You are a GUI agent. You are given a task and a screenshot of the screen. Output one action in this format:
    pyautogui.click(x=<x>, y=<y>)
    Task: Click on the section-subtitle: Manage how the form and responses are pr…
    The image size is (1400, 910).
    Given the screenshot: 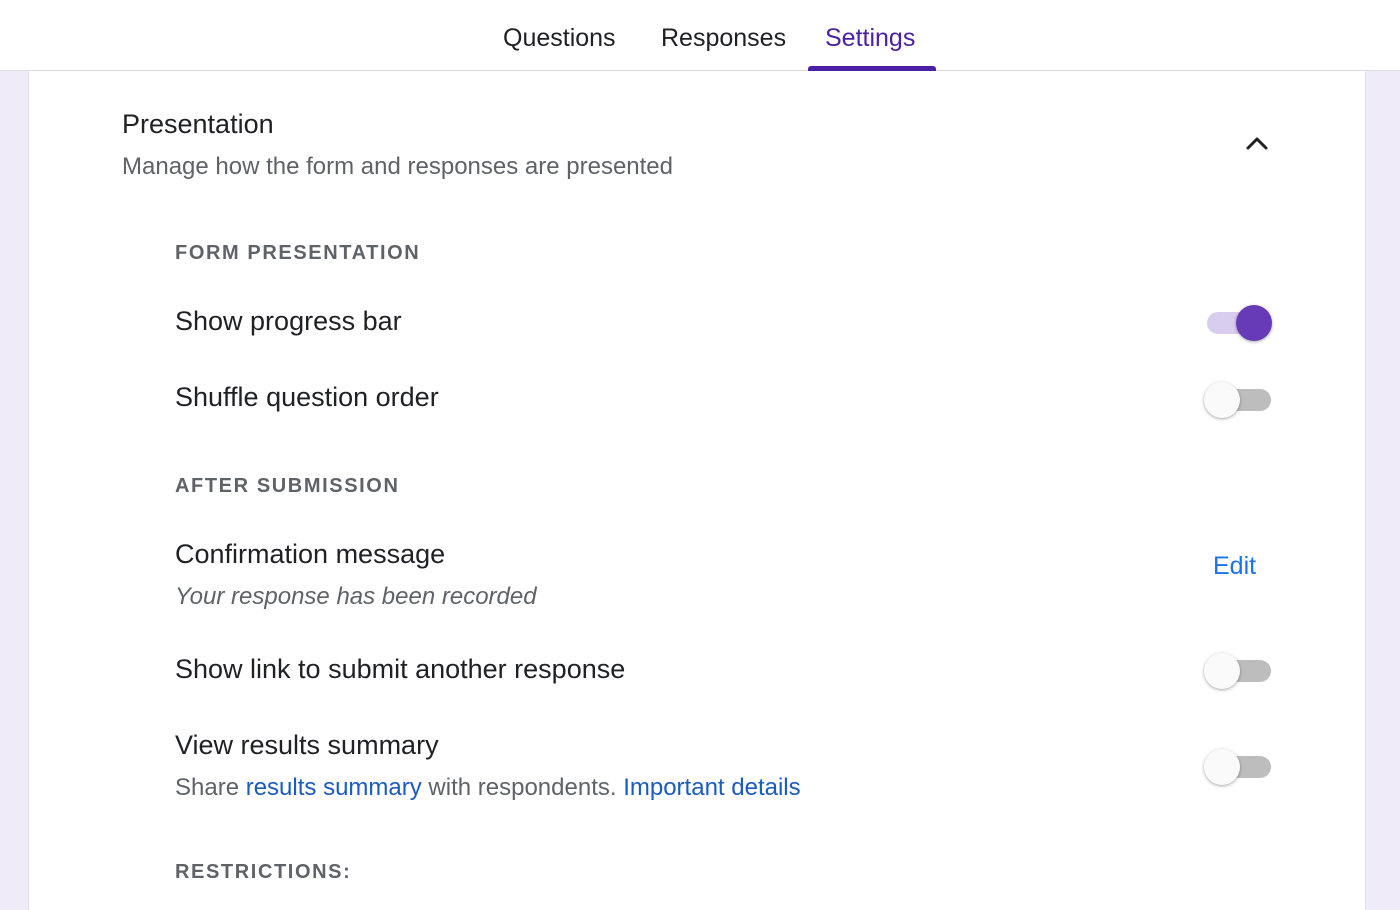 What is the action you would take?
    pyautogui.click(x=398, y=166)
    